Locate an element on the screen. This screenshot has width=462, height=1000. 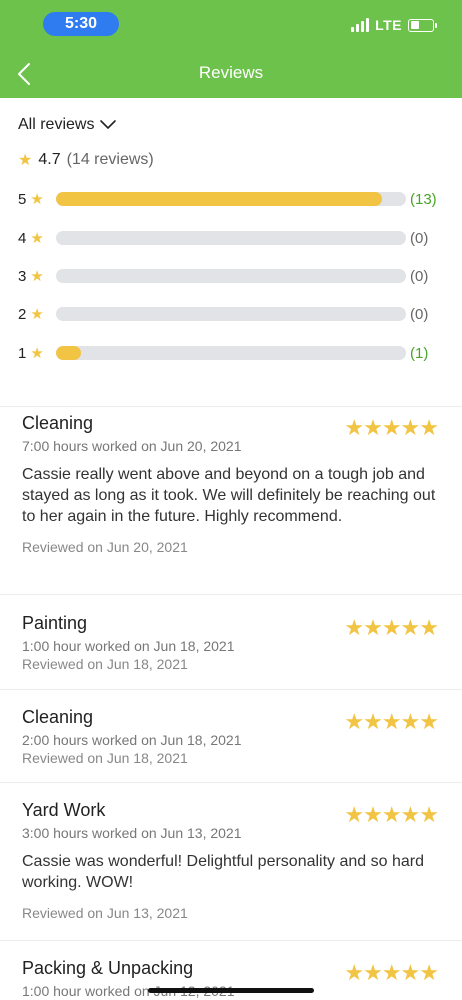
rating-row-3: 3 ★ (0) is located at coordinates (228, 276).